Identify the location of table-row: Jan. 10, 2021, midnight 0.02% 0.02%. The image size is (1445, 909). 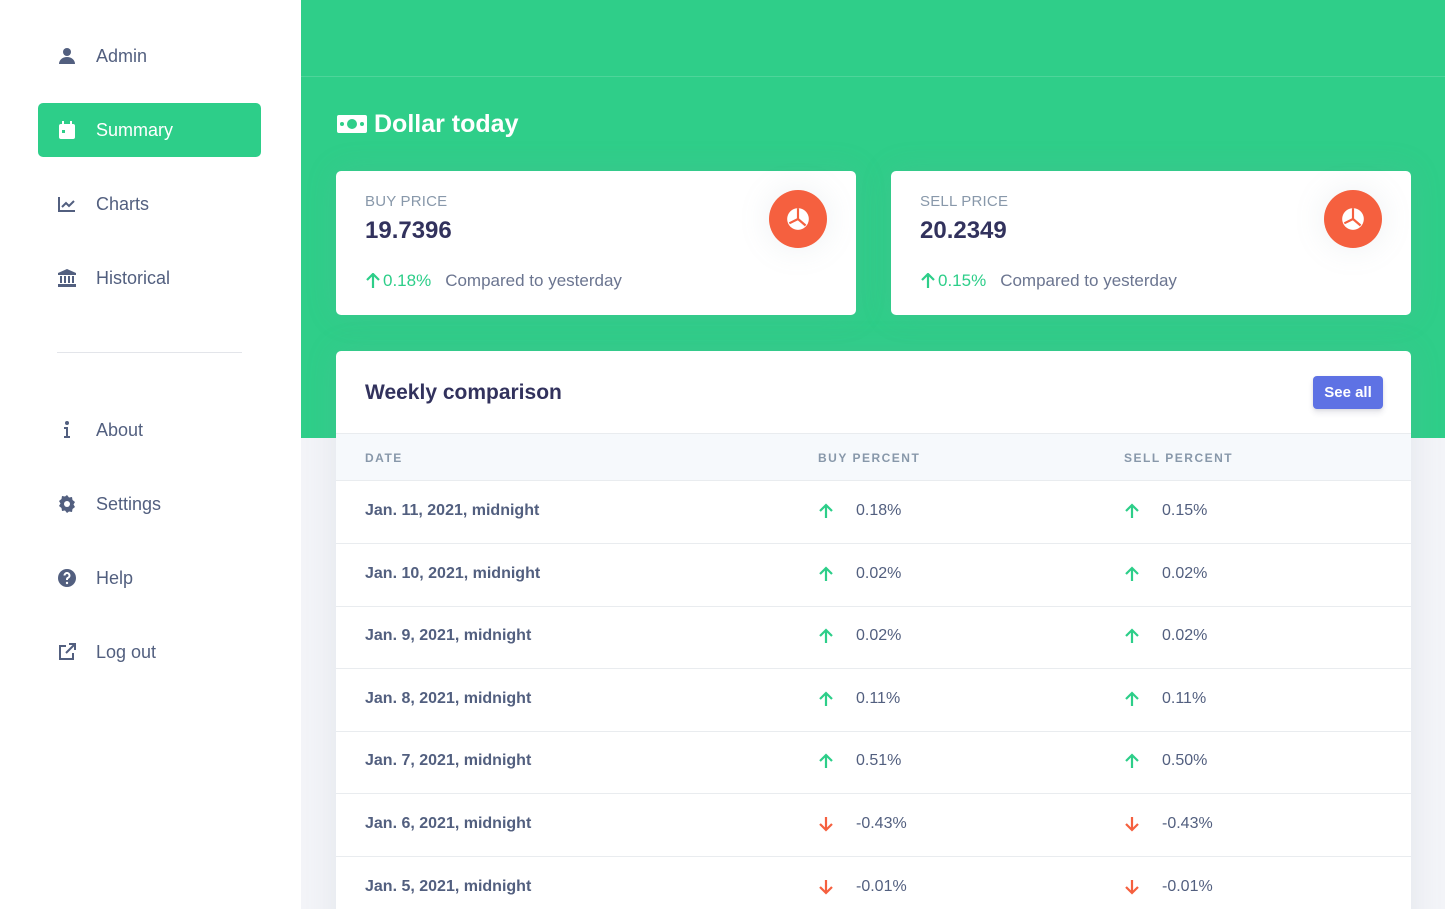
(873, 575).